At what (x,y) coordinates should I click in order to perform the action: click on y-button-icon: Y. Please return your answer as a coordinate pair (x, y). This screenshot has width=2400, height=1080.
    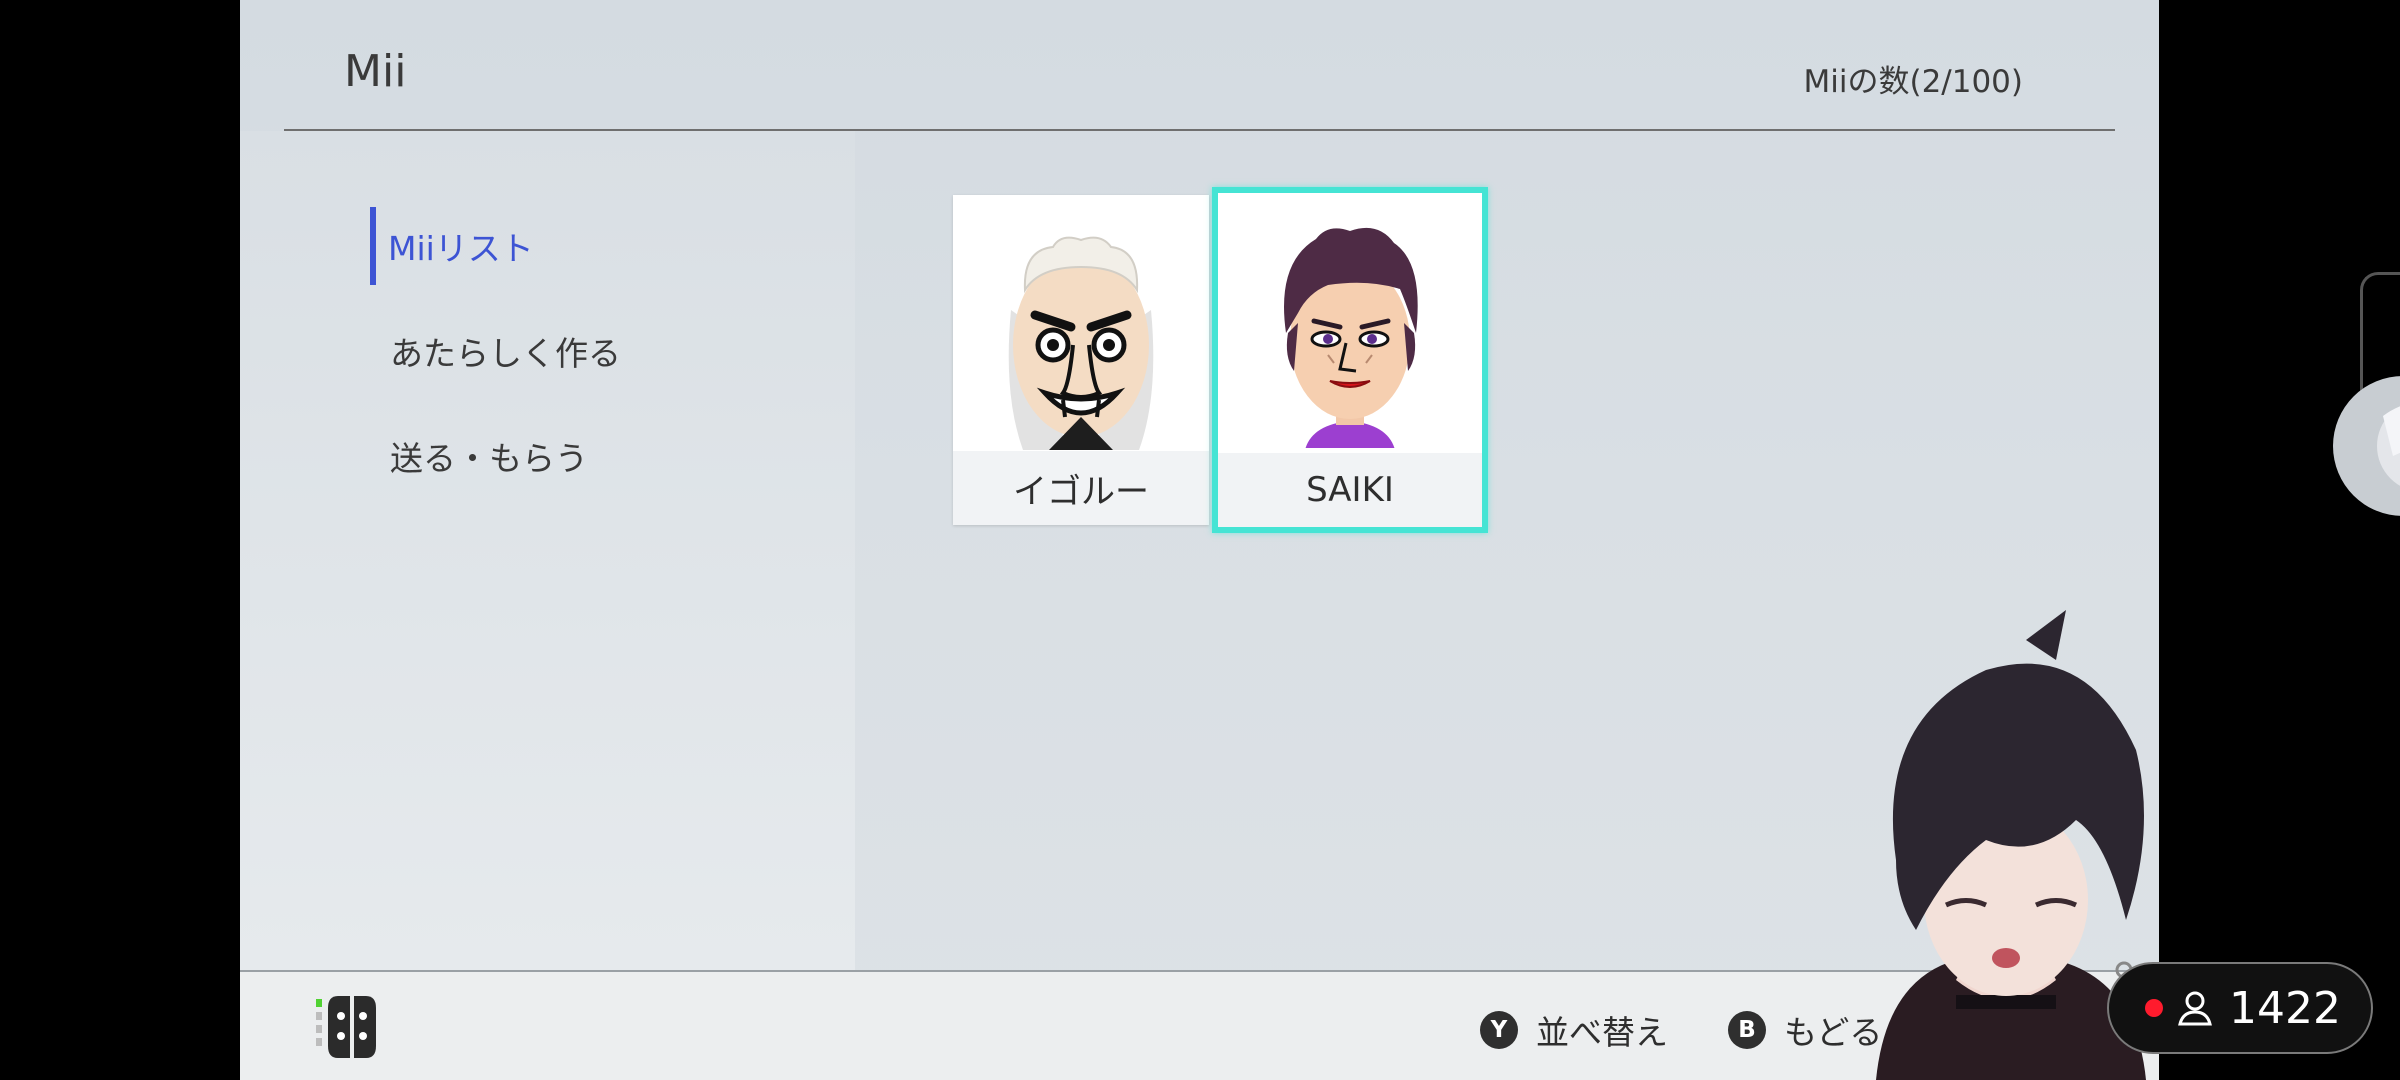
    Looking at the image, I should click on (1499, 1030).